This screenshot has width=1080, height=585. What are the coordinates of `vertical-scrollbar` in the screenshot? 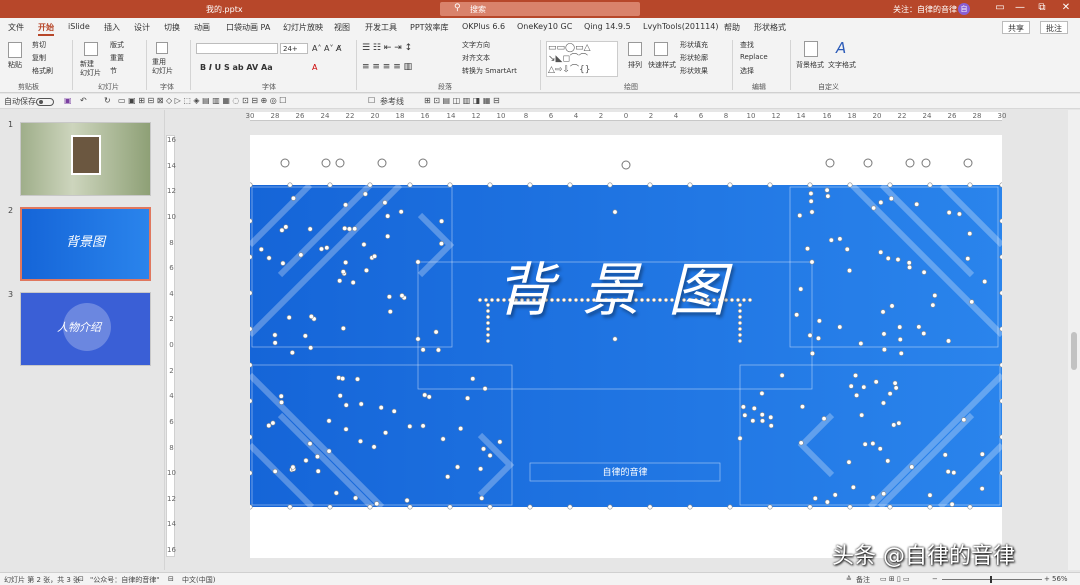 It's located at (1074, 340).